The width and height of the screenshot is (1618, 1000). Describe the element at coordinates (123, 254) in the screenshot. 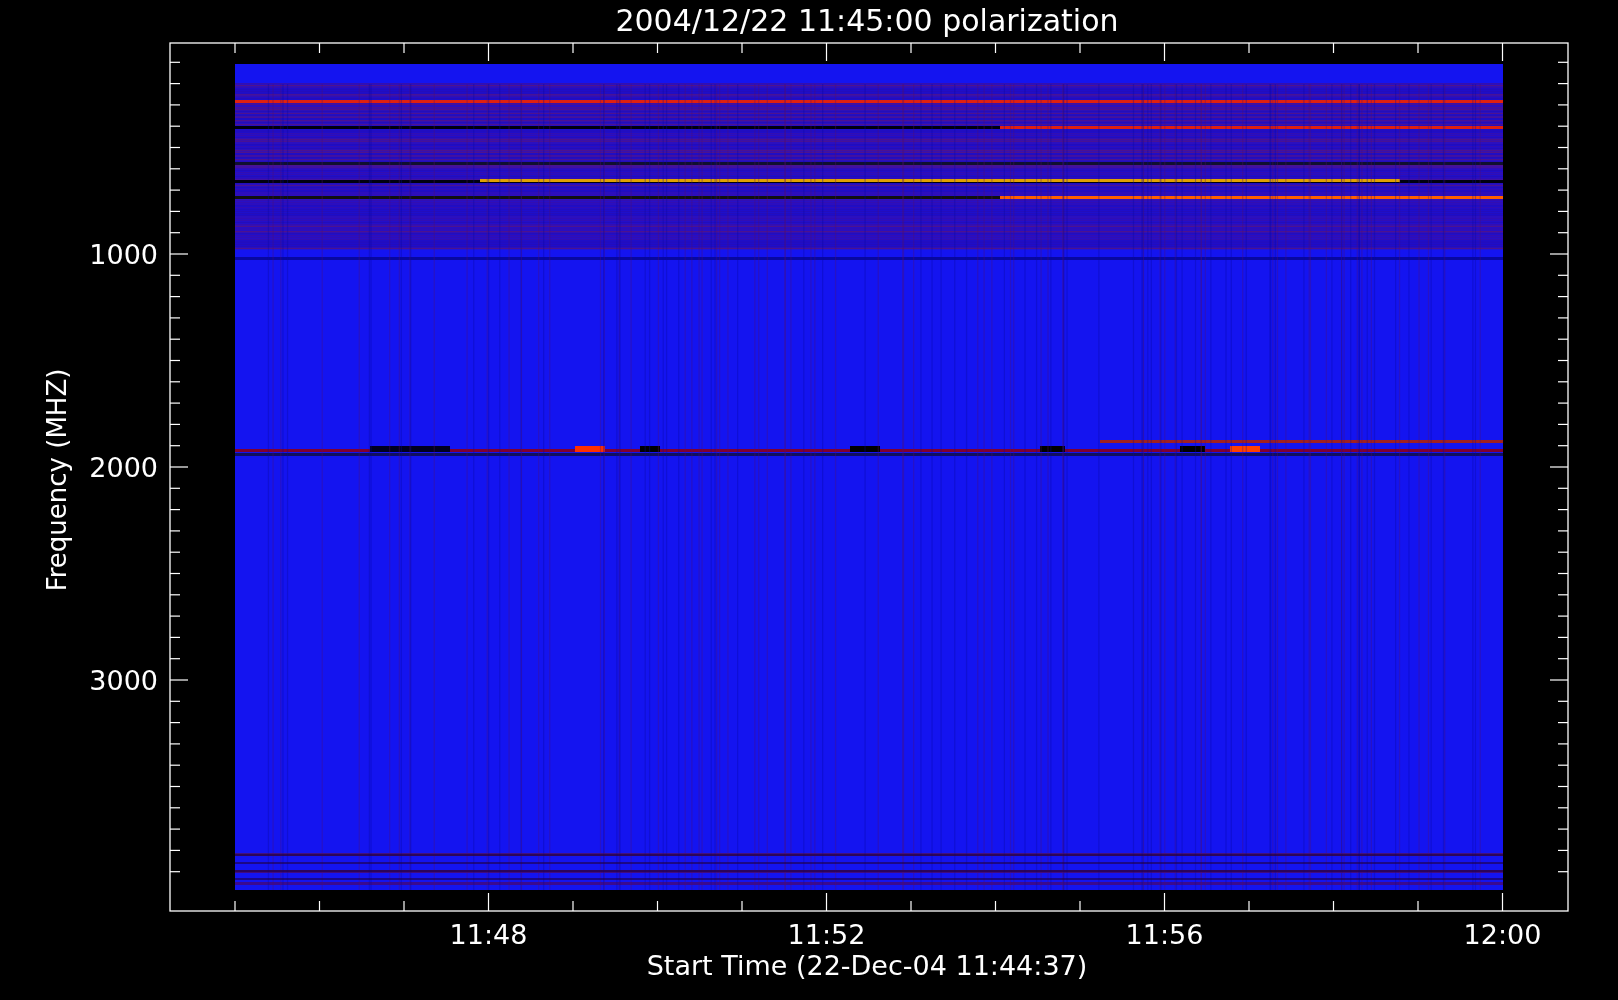

I see `y-tick-label: 1000` at that location.